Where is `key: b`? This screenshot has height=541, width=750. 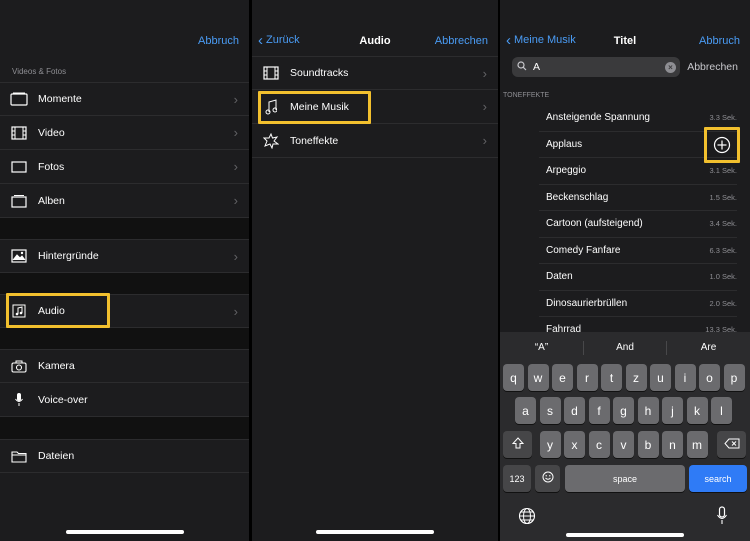
key: b is located at coordinates (648, 444).